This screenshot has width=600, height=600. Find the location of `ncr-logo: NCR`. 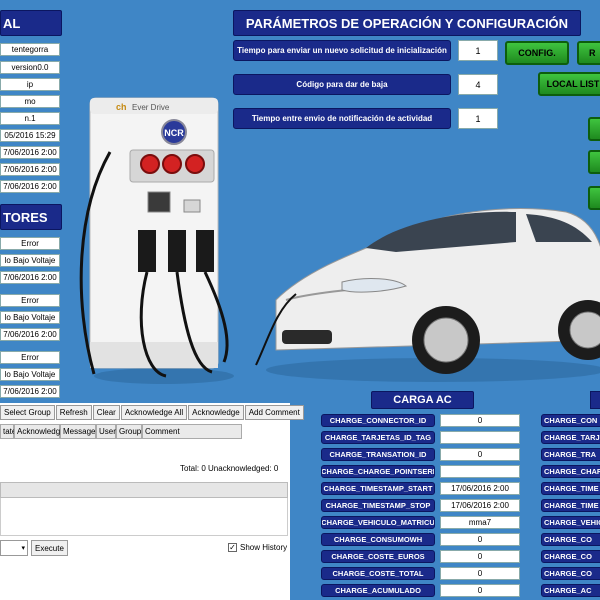

ncr-logo: NCR is located at coordinates (174, 133).